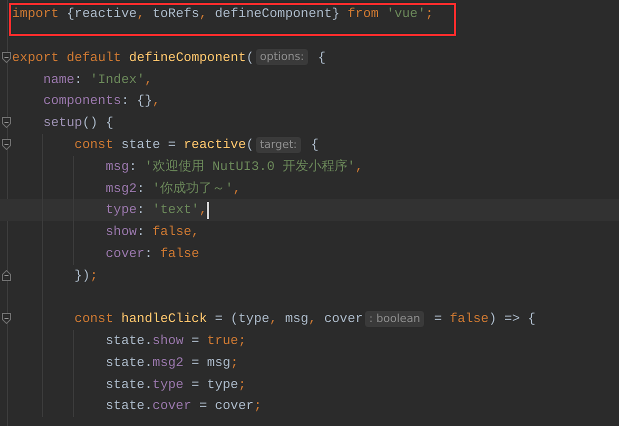 The image size is (619, 426). I want to click on code-text: = false) => {, so click(484, 319).